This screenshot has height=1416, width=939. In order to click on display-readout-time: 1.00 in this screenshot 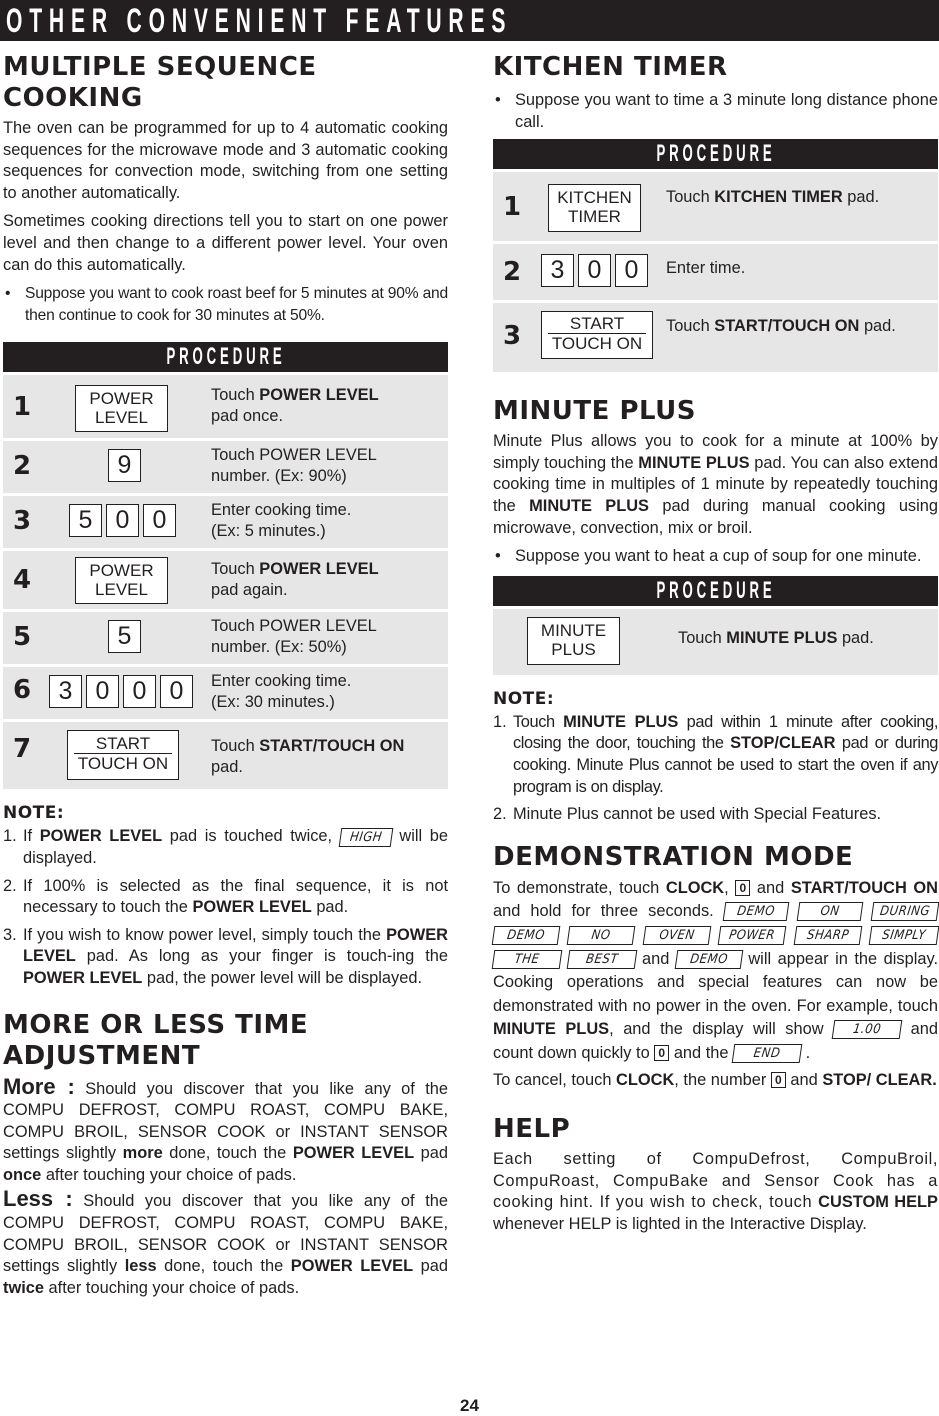, I will do `click(867, 1030)`.